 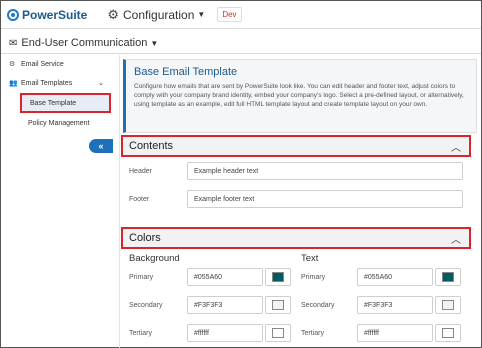 I want to click on colors-panel-header: Colors ︿, so click(x=296, y=238).